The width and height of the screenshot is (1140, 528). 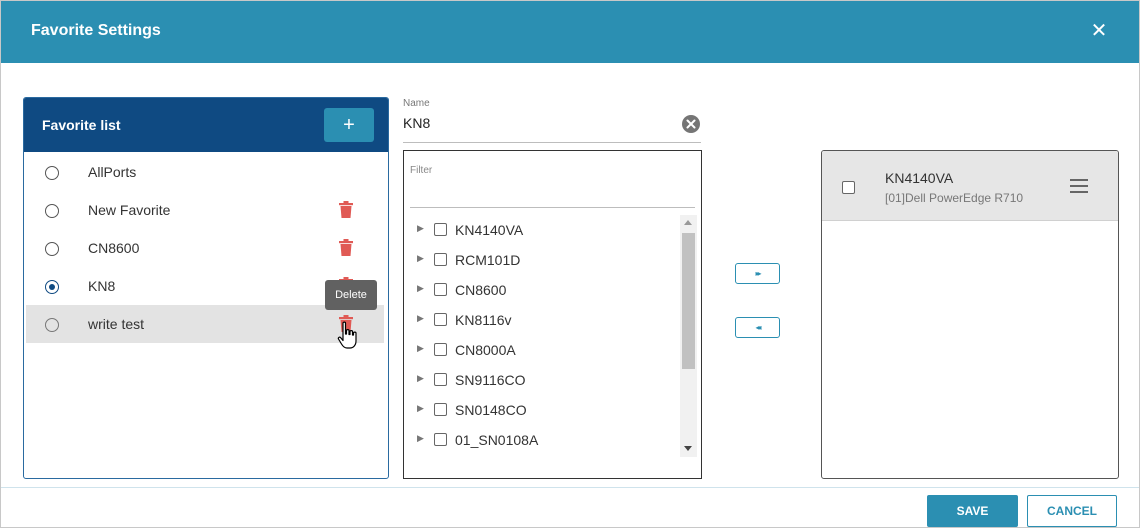 What do you see at coordinates (488, 260) in the screenshot?
I see `tree-item-label: RCM101D` at bounding box center [488, 260].